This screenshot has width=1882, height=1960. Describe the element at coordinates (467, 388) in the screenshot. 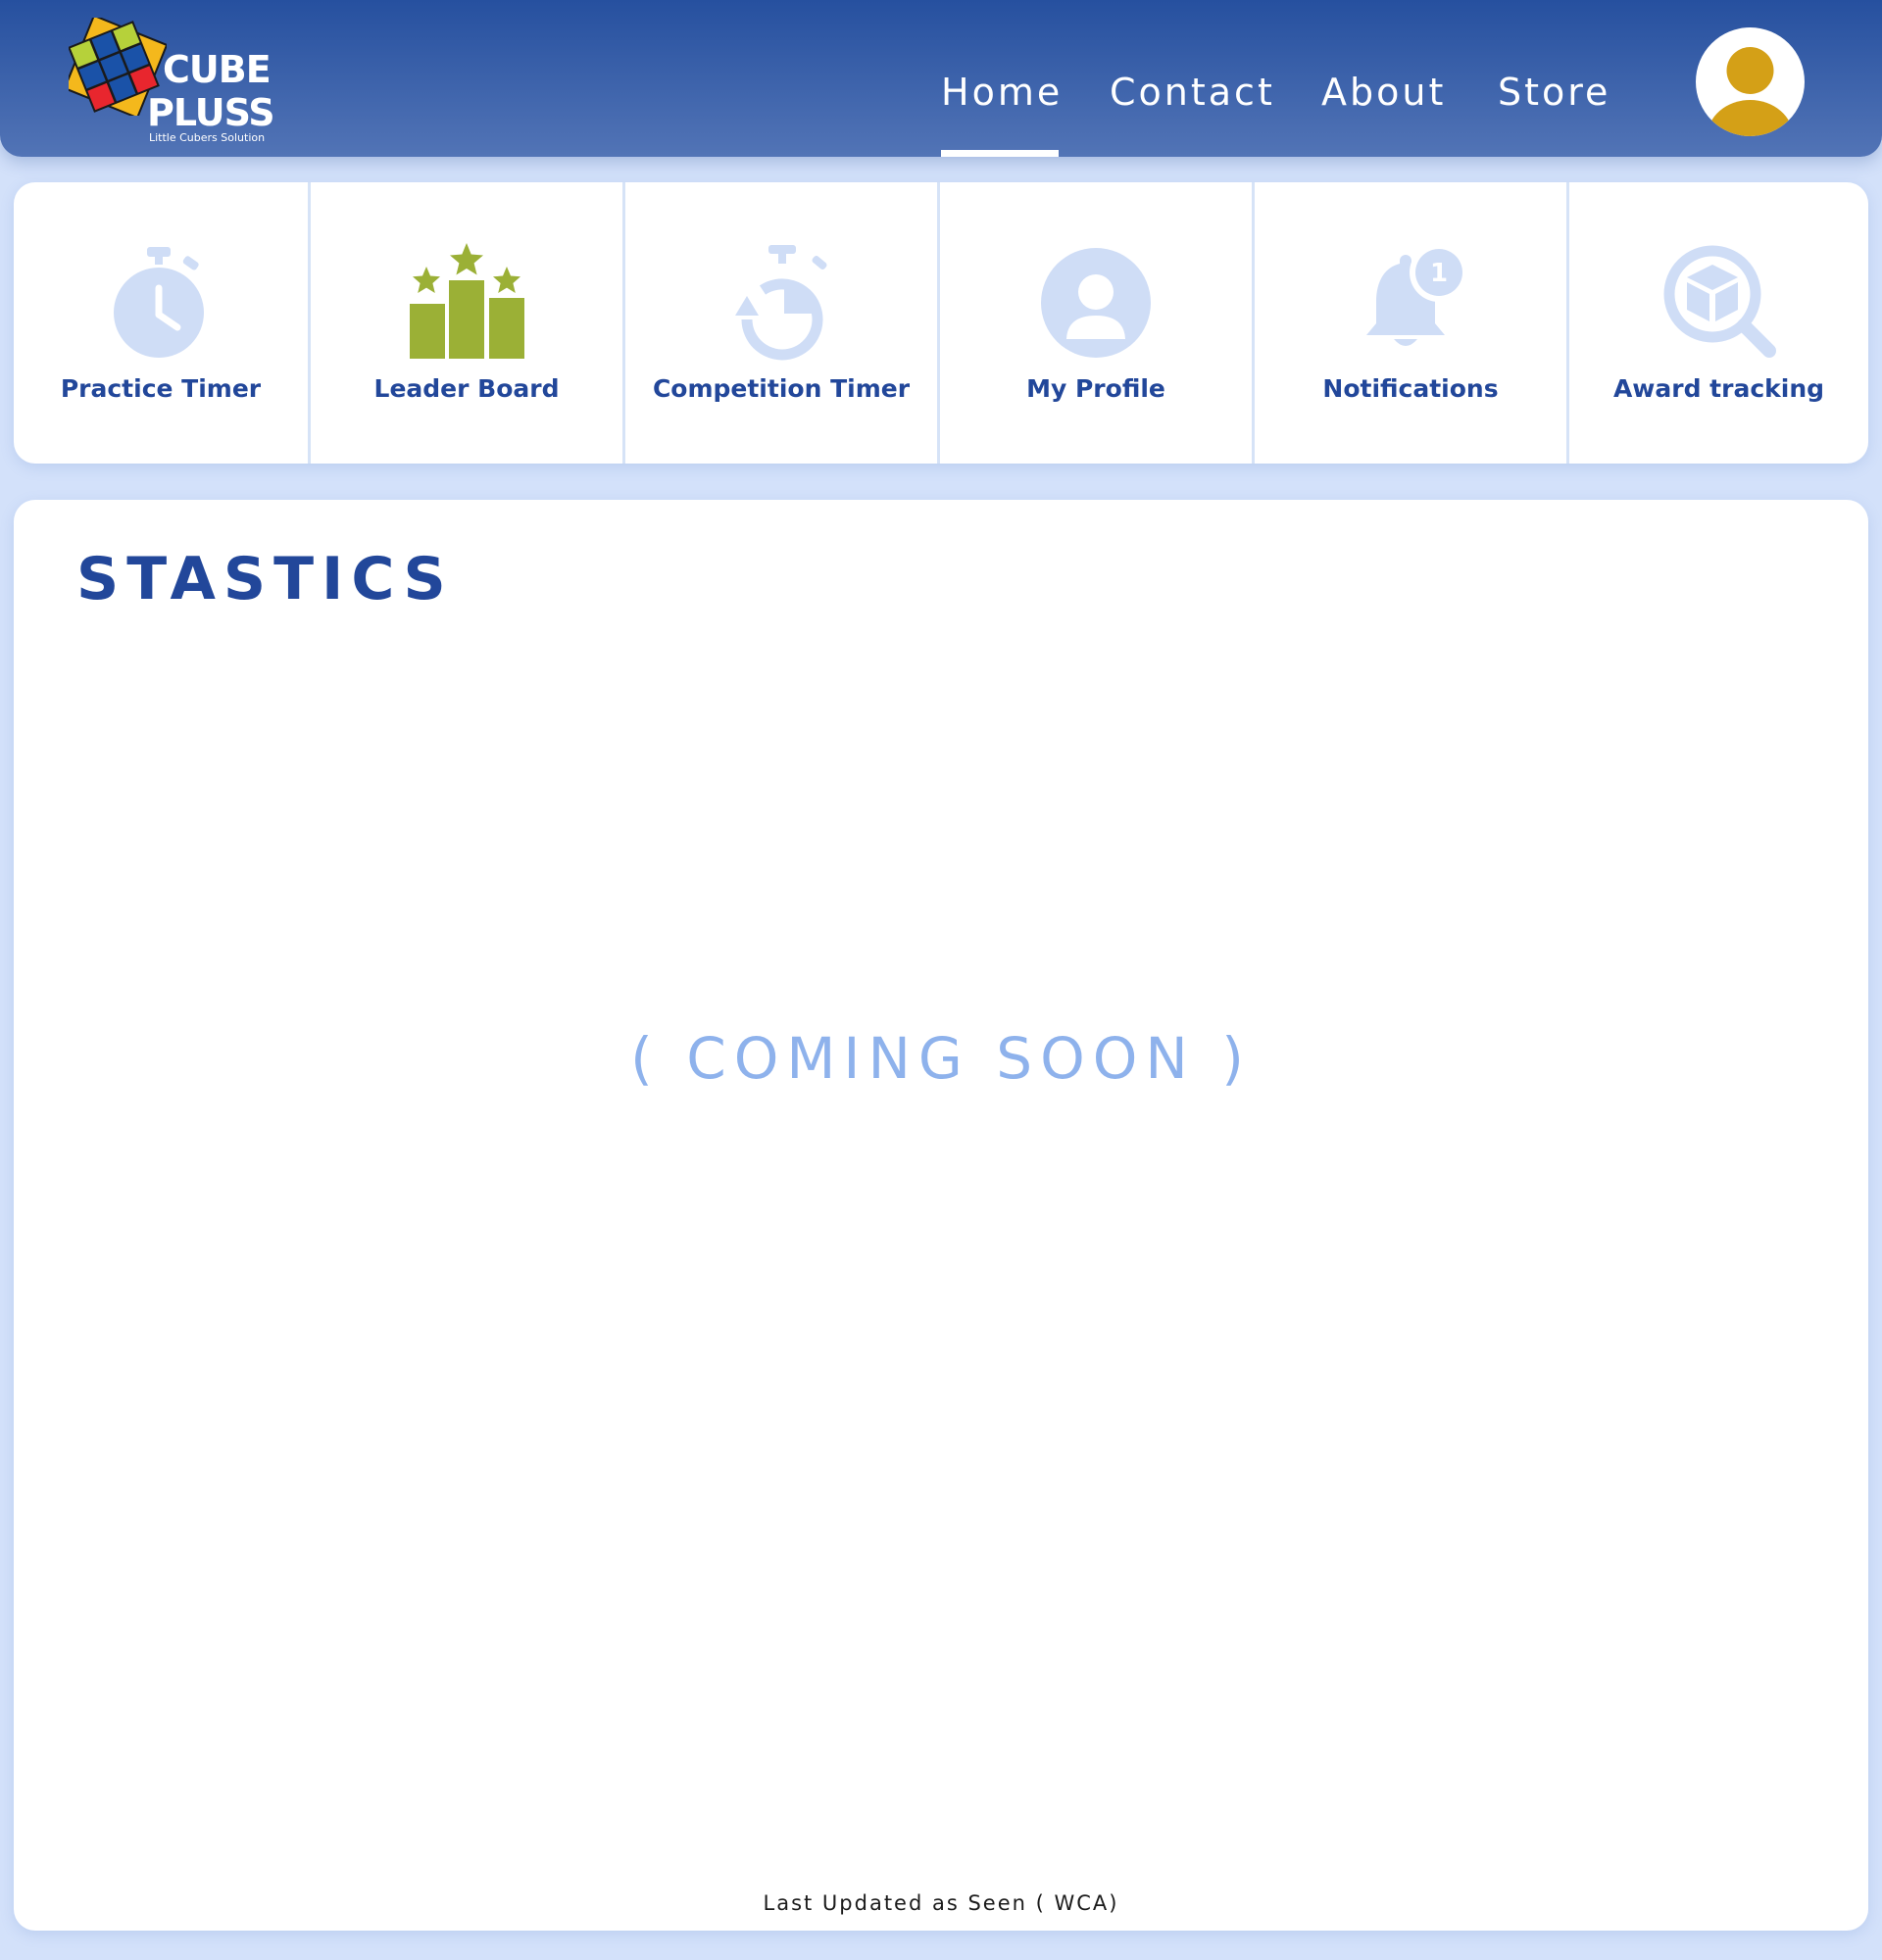

I see `tile-label-leader-board: Leader Board` at that location.